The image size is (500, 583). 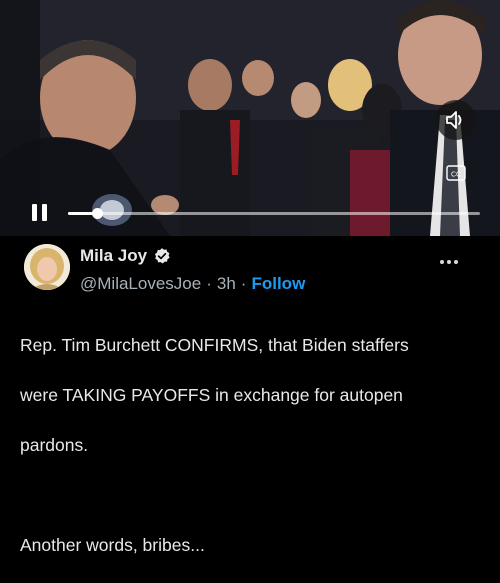 I want to click on author-name: Mila Joy, so click(x=113, y=256).